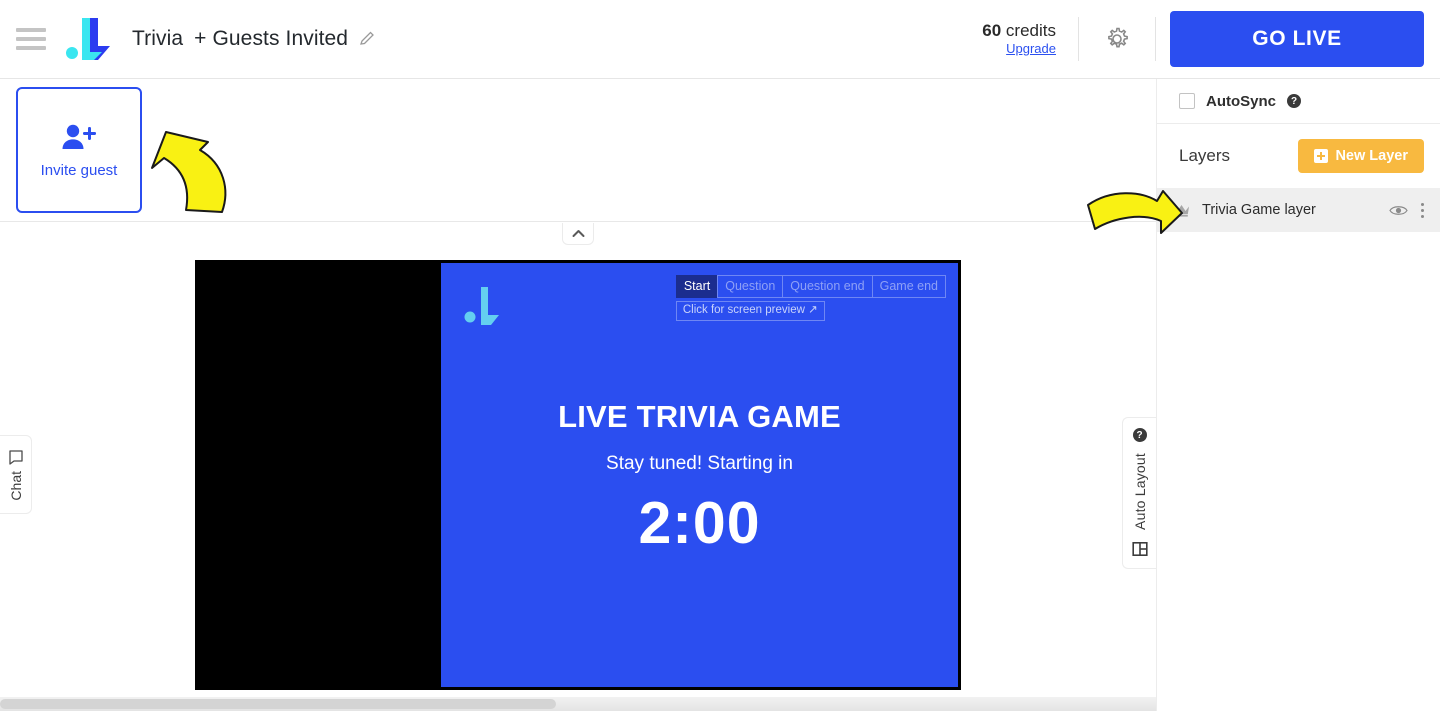 This screenshot has height=711, width=1440. I want to click on project-name: Trivia, so click(158, 38).